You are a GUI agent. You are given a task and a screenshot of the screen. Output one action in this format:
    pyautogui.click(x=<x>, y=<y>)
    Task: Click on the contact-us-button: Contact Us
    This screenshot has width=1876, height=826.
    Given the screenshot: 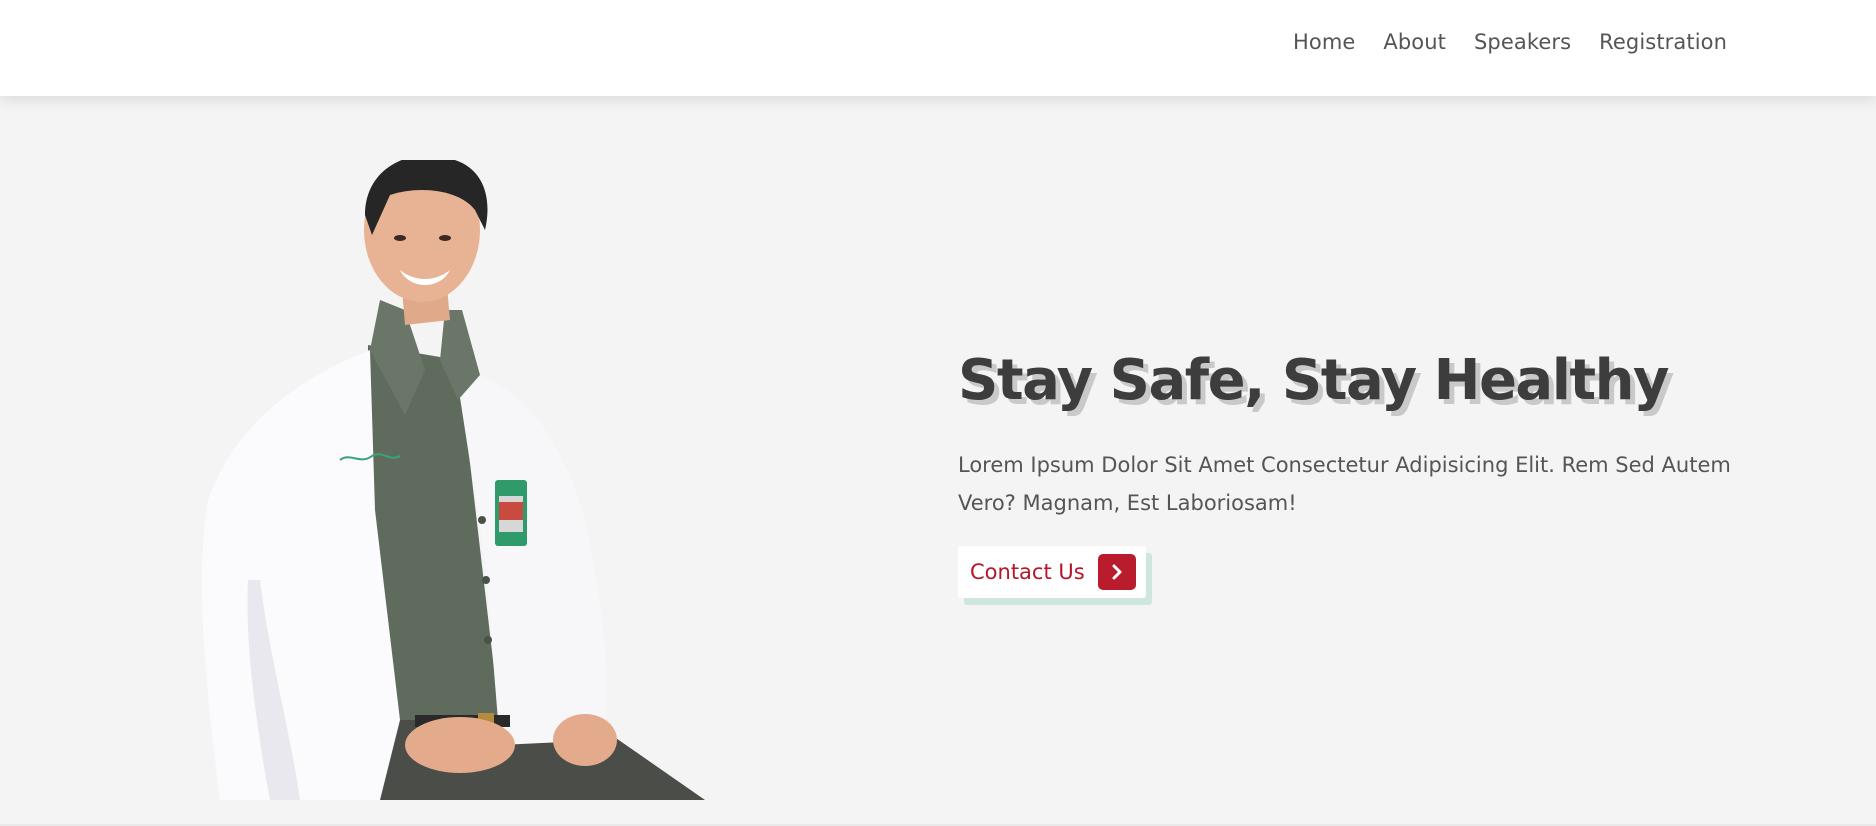 What is the action you would take?
    pyautogui.click(x=1052, y=572)
    